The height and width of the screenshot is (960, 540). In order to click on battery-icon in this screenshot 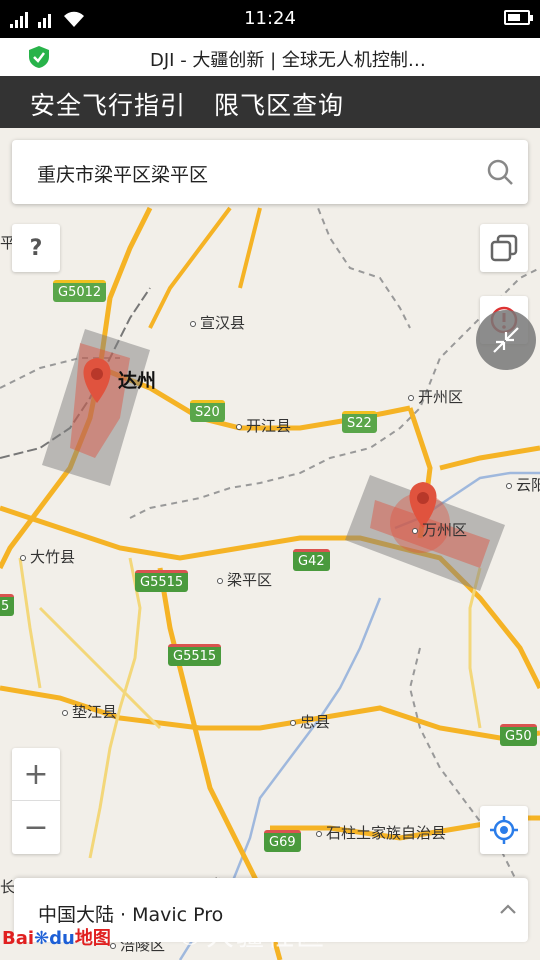, I will do `click(518, 17)`.